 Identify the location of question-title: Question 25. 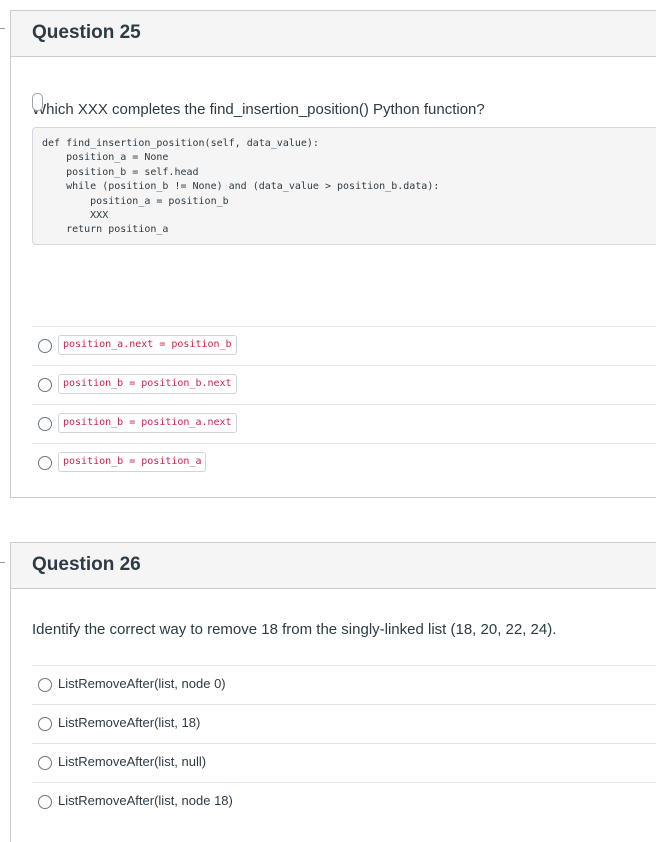
(86, 32).